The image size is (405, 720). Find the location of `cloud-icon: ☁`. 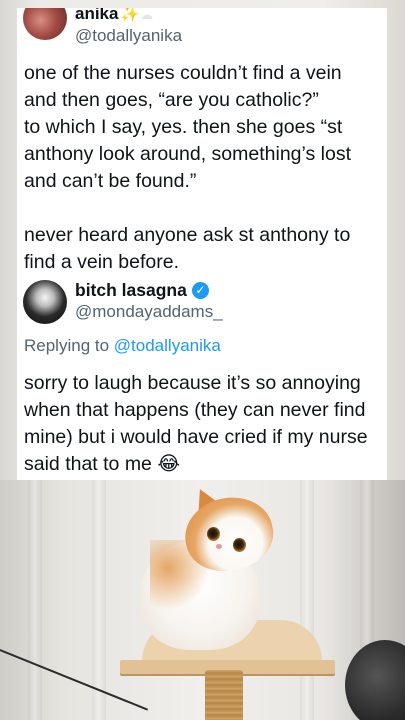

cloud-icon: ☁ is located at coordinates (147, 15).